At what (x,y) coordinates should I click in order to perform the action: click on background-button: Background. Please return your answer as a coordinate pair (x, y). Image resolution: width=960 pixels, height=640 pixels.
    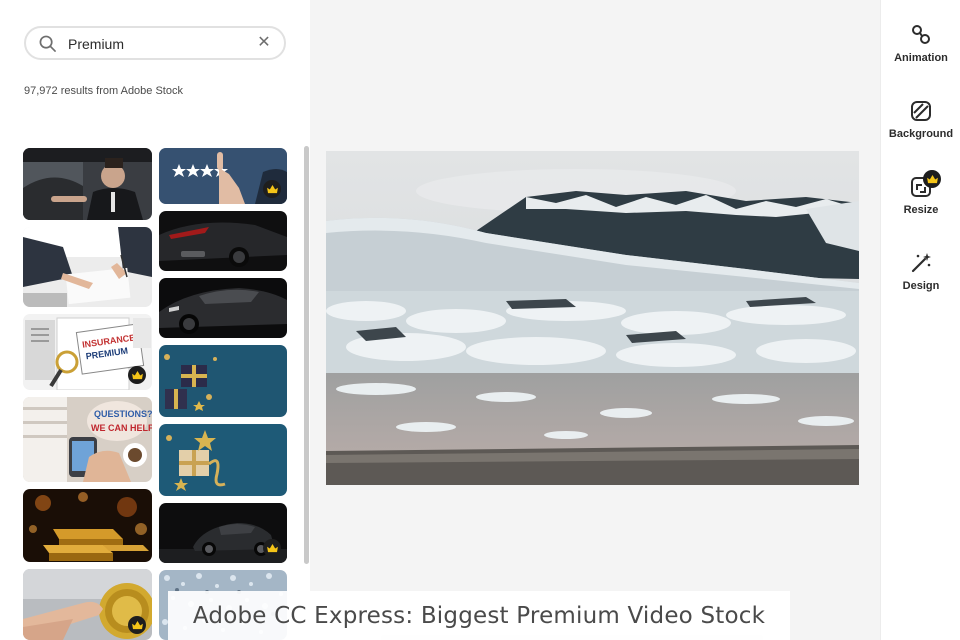
    Looking at the image, I should click on (920, 120).